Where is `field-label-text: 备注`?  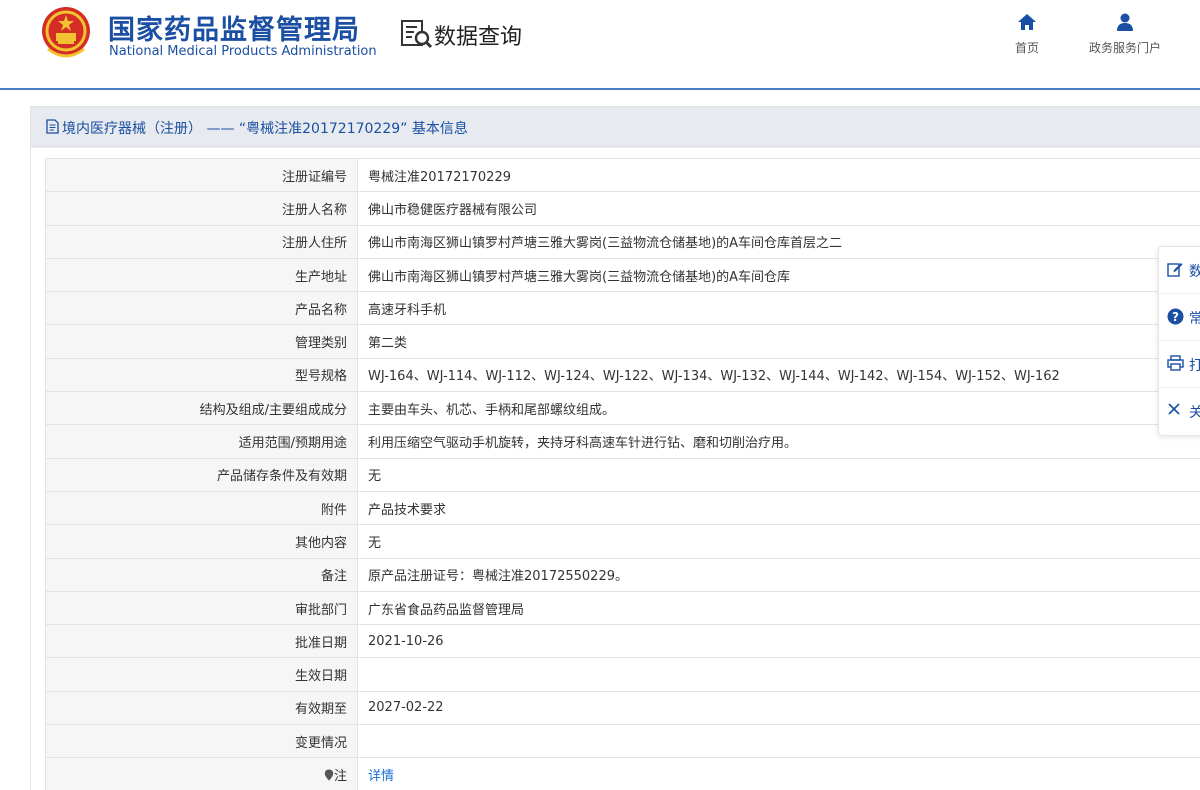
field-label-text: 备注 is located at coordinates (333, 577).